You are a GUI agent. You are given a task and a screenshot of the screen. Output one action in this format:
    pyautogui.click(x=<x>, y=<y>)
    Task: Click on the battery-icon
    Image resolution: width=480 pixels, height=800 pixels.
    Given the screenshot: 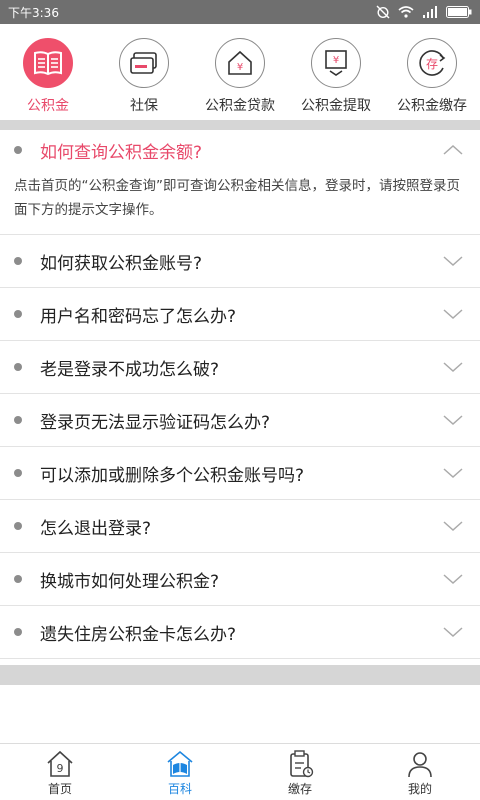 What is the action you would take?
    pyautogui.click(x=459, y=12)
    